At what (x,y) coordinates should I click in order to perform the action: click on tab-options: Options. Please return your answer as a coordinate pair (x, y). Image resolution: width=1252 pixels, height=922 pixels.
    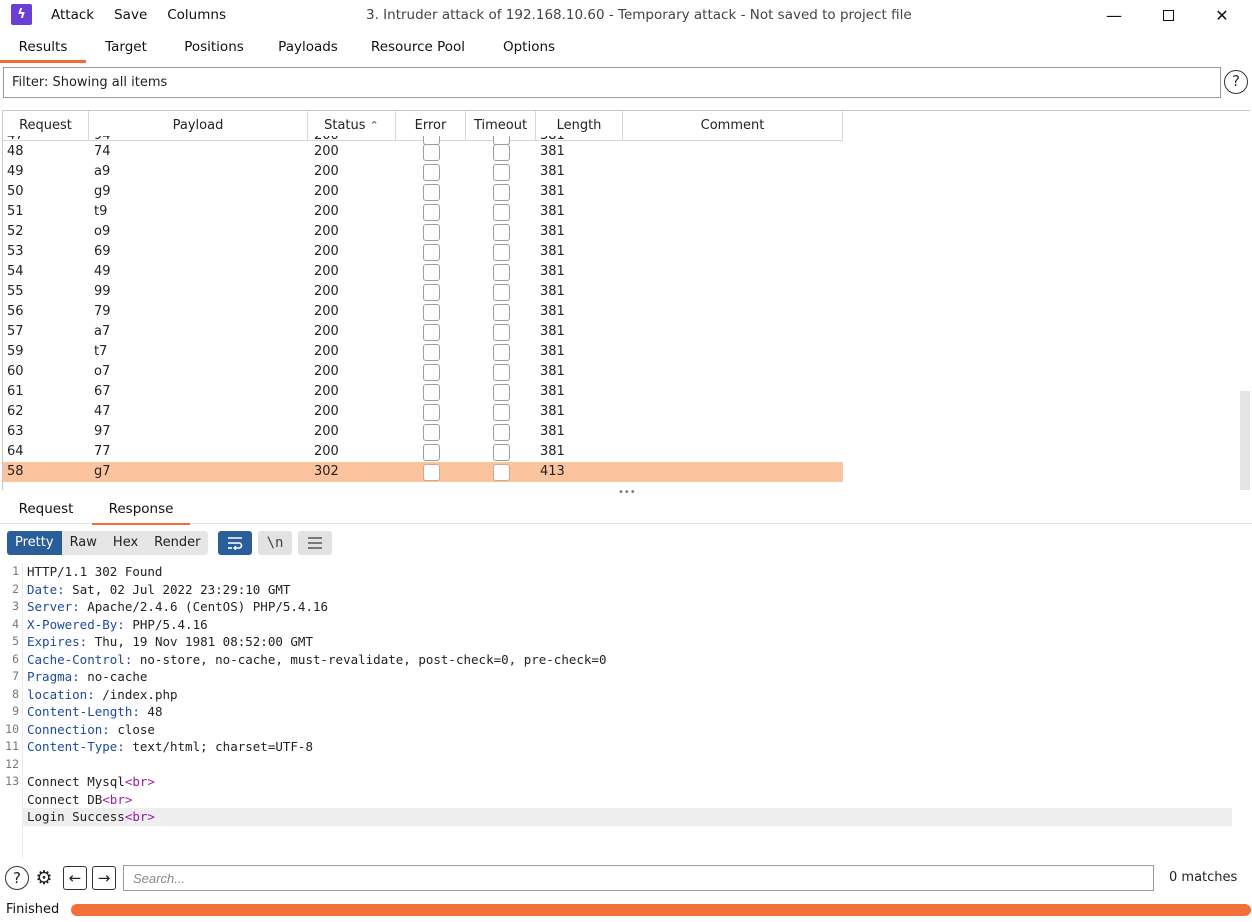
    Looking at the image, I should click on (529, 48).